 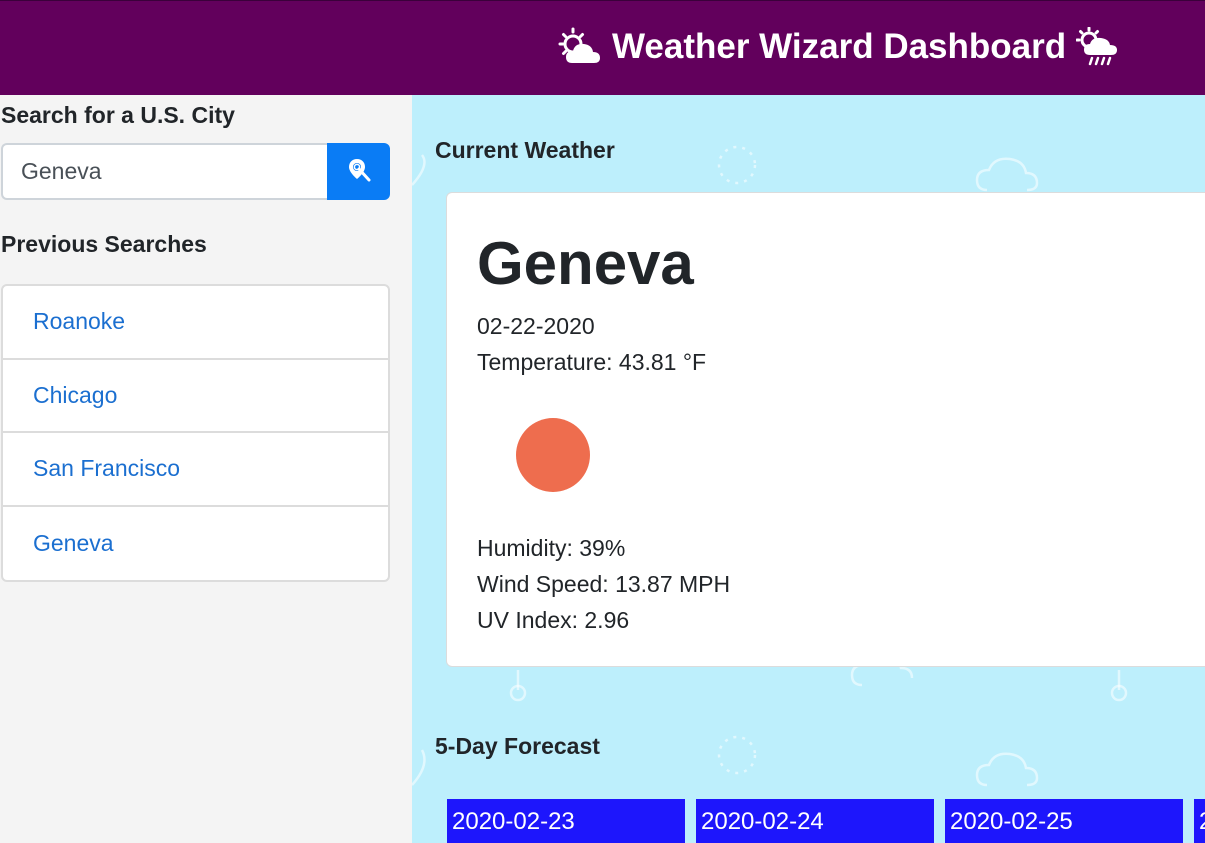 I want to click on current-date: 02-22-2020, so click(x=536, y=326).